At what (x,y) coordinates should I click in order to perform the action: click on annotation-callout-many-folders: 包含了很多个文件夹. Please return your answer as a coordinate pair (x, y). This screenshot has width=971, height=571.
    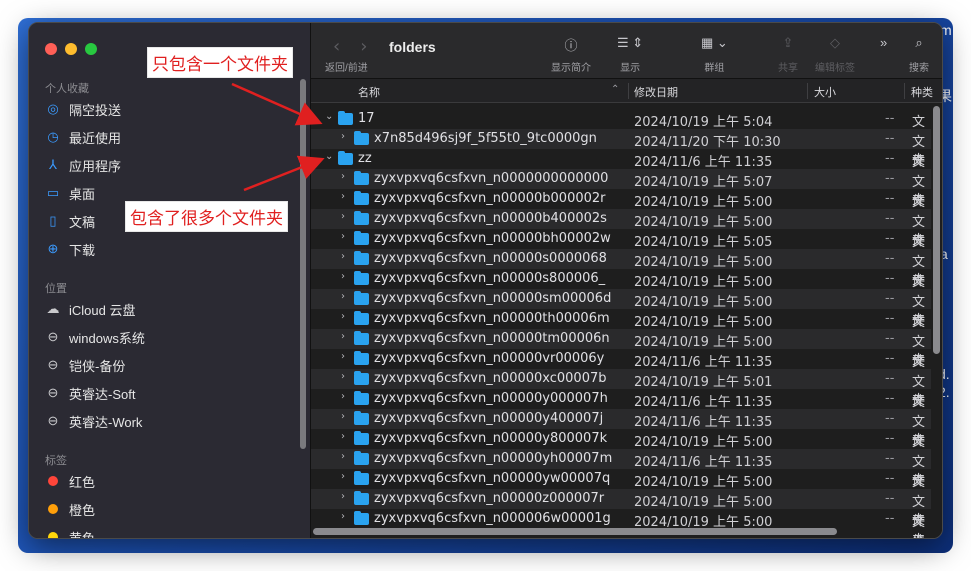
    Looking at the image, I should click on (206, 216).